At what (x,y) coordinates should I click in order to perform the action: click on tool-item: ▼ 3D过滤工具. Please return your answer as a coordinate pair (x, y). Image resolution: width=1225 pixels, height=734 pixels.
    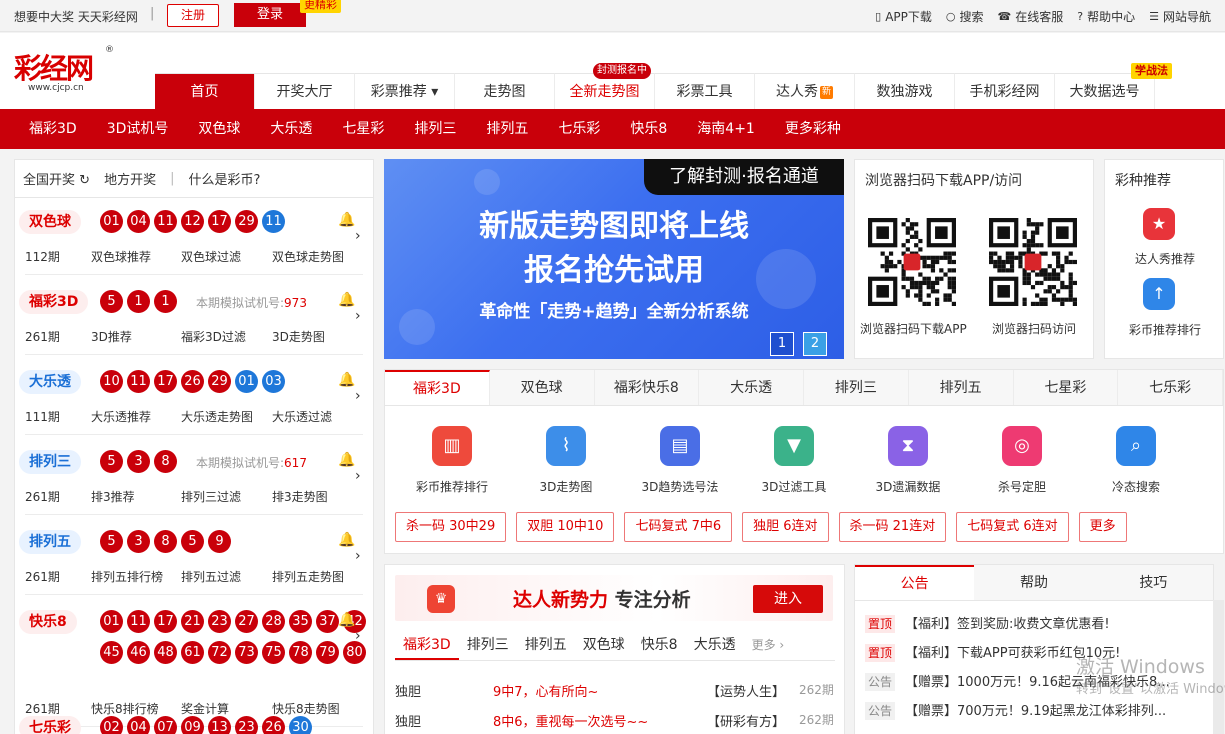
    Looking at the image, I should click on (794, 460).